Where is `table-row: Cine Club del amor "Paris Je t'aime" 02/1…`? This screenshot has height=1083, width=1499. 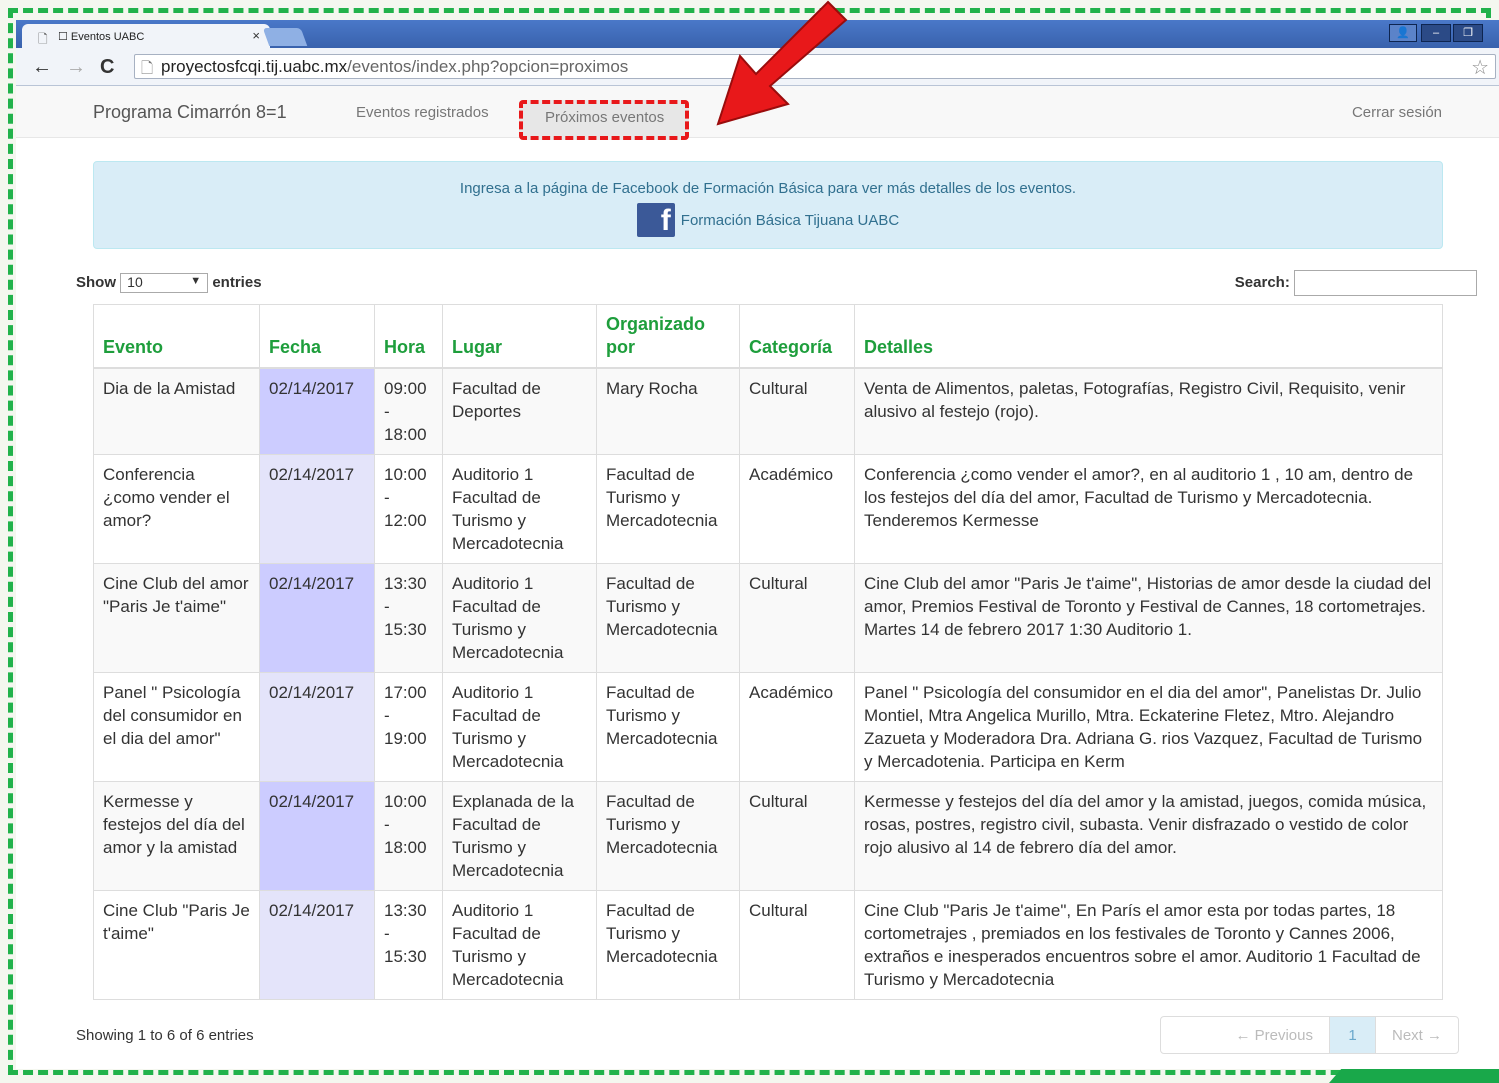 table-row: Cine Club del amor "Paris Je t'aime" 02/1… is located at coordinates (768, 618).